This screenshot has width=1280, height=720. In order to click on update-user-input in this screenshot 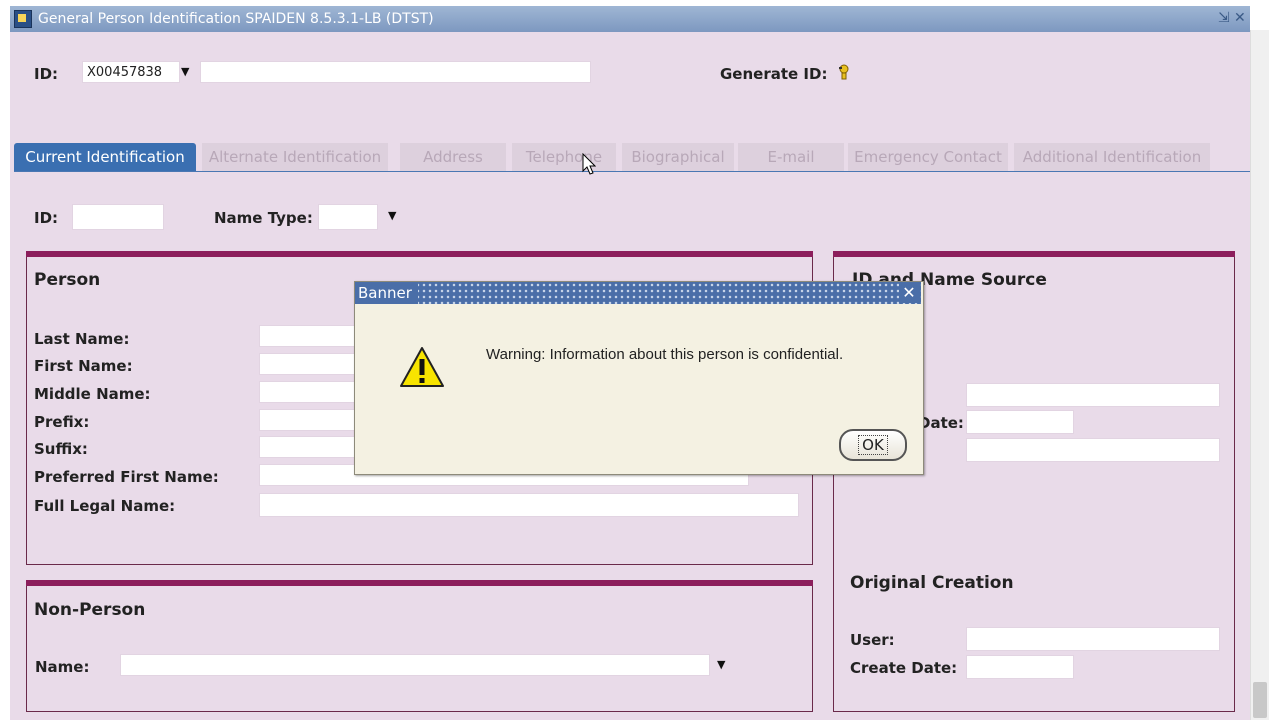, I will do `click(1093, 395)`.